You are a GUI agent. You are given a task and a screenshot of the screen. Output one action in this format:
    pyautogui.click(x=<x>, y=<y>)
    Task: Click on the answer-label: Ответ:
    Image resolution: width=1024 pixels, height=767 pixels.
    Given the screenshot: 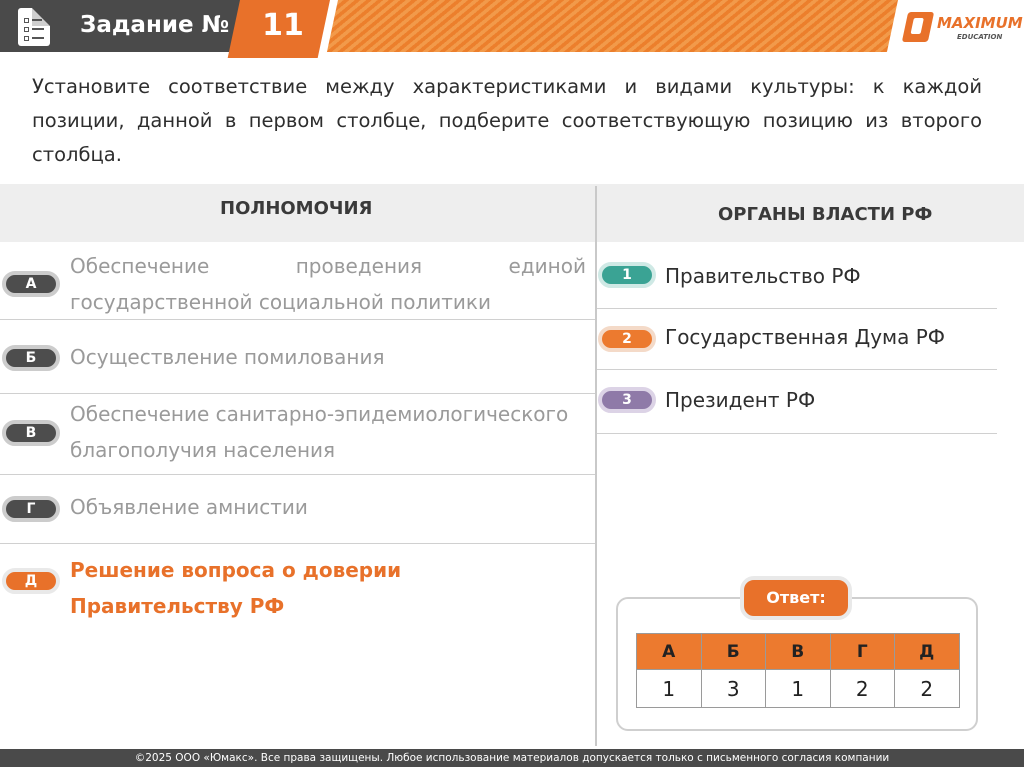 What is the action you would take?
    pyautogui.click(x=796, y=598)
    